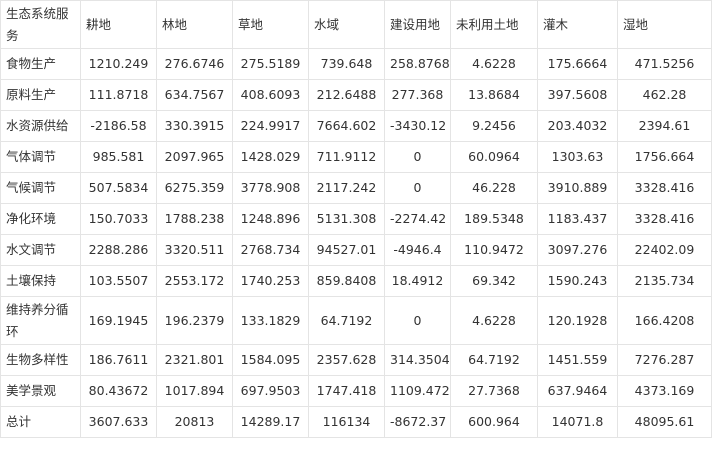  I want to click on table-cell: 13.8684, so click(494, 95).